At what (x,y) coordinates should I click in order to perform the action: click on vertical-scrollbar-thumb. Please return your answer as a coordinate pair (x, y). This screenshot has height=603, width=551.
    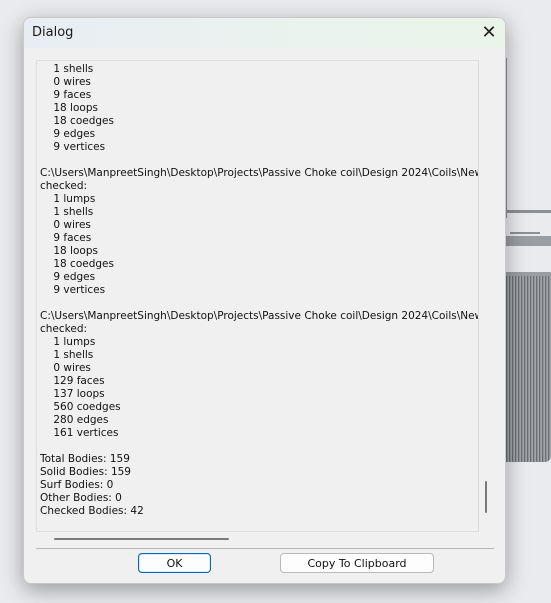
    Looking at the image, I should click on (486, 497).